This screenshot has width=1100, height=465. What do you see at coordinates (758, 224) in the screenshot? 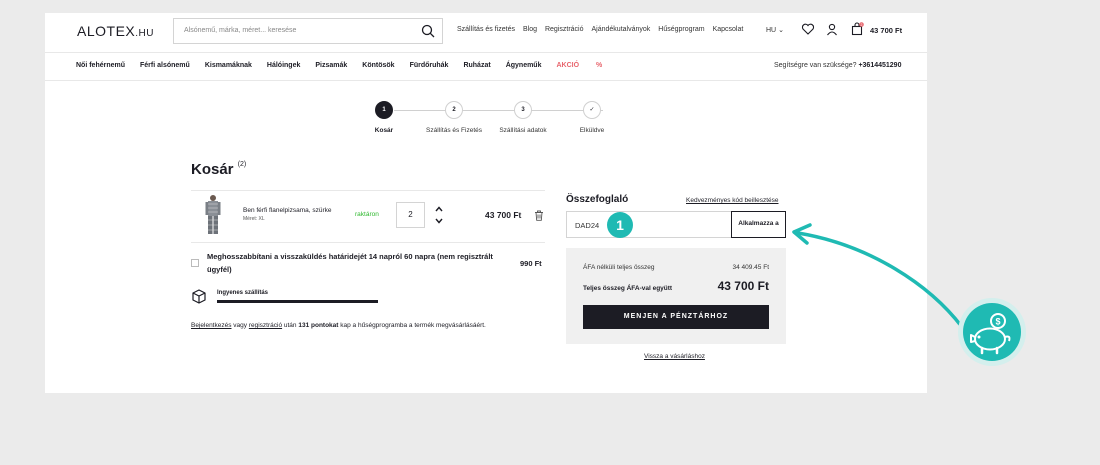
I see `apply-promo-button: Alkalmazza a` at bounding box center [758, 224].